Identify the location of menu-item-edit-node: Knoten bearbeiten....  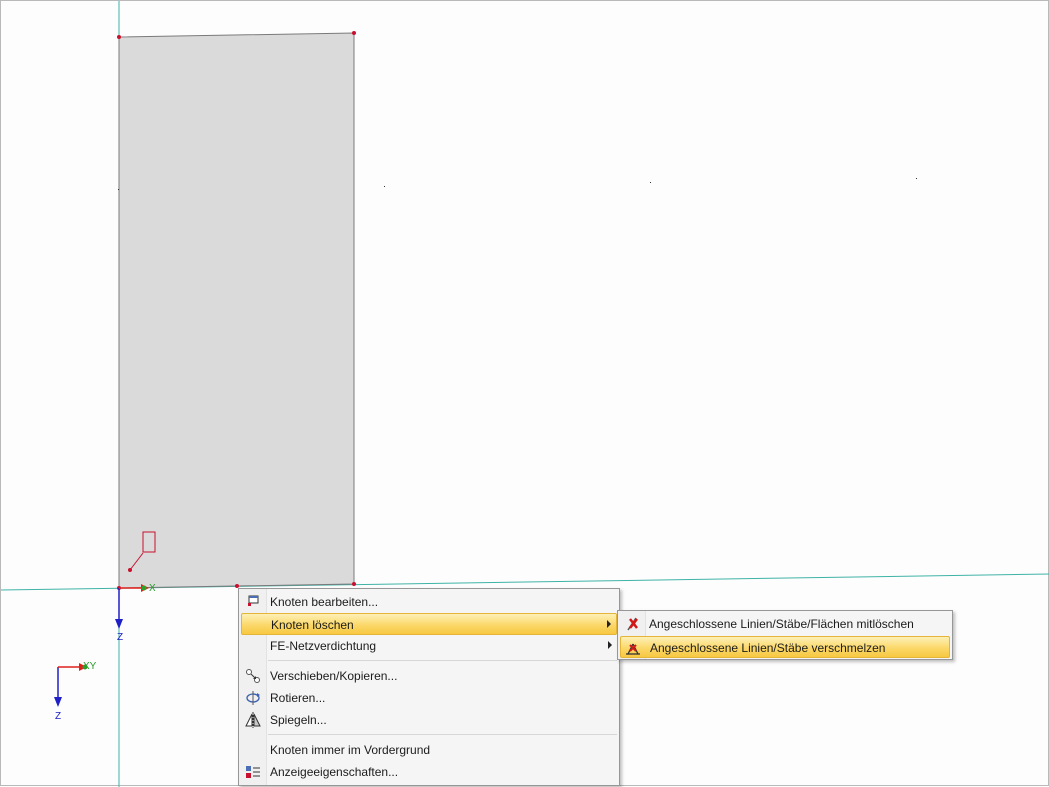
(429, 602).